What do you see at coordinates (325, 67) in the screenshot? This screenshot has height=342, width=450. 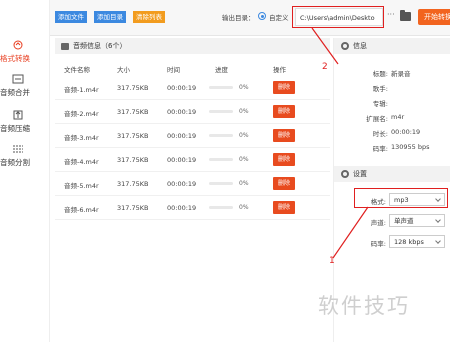 I see `annotation-2: 2` at bounding box center [325, 67].